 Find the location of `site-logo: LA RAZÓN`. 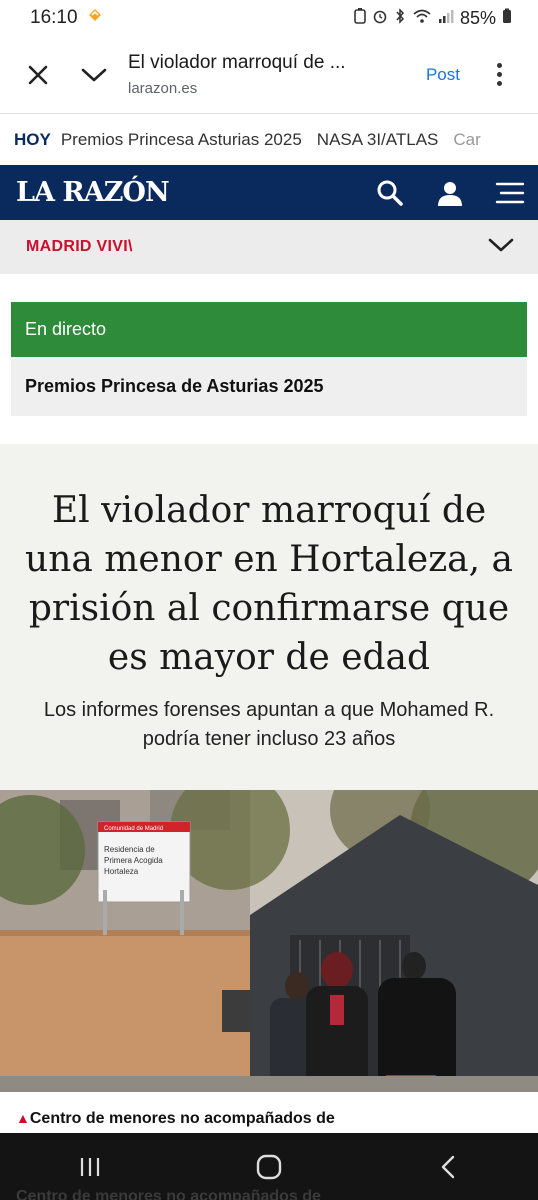

site-logo: LA RAZÓN is located at coordinates (93, 192).